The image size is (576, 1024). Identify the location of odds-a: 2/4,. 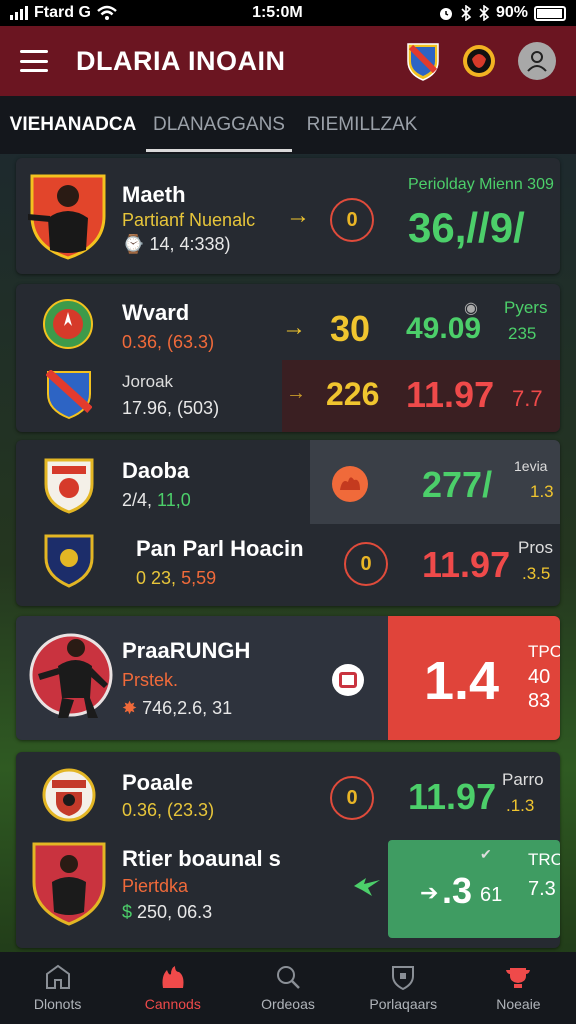
(137, 500).